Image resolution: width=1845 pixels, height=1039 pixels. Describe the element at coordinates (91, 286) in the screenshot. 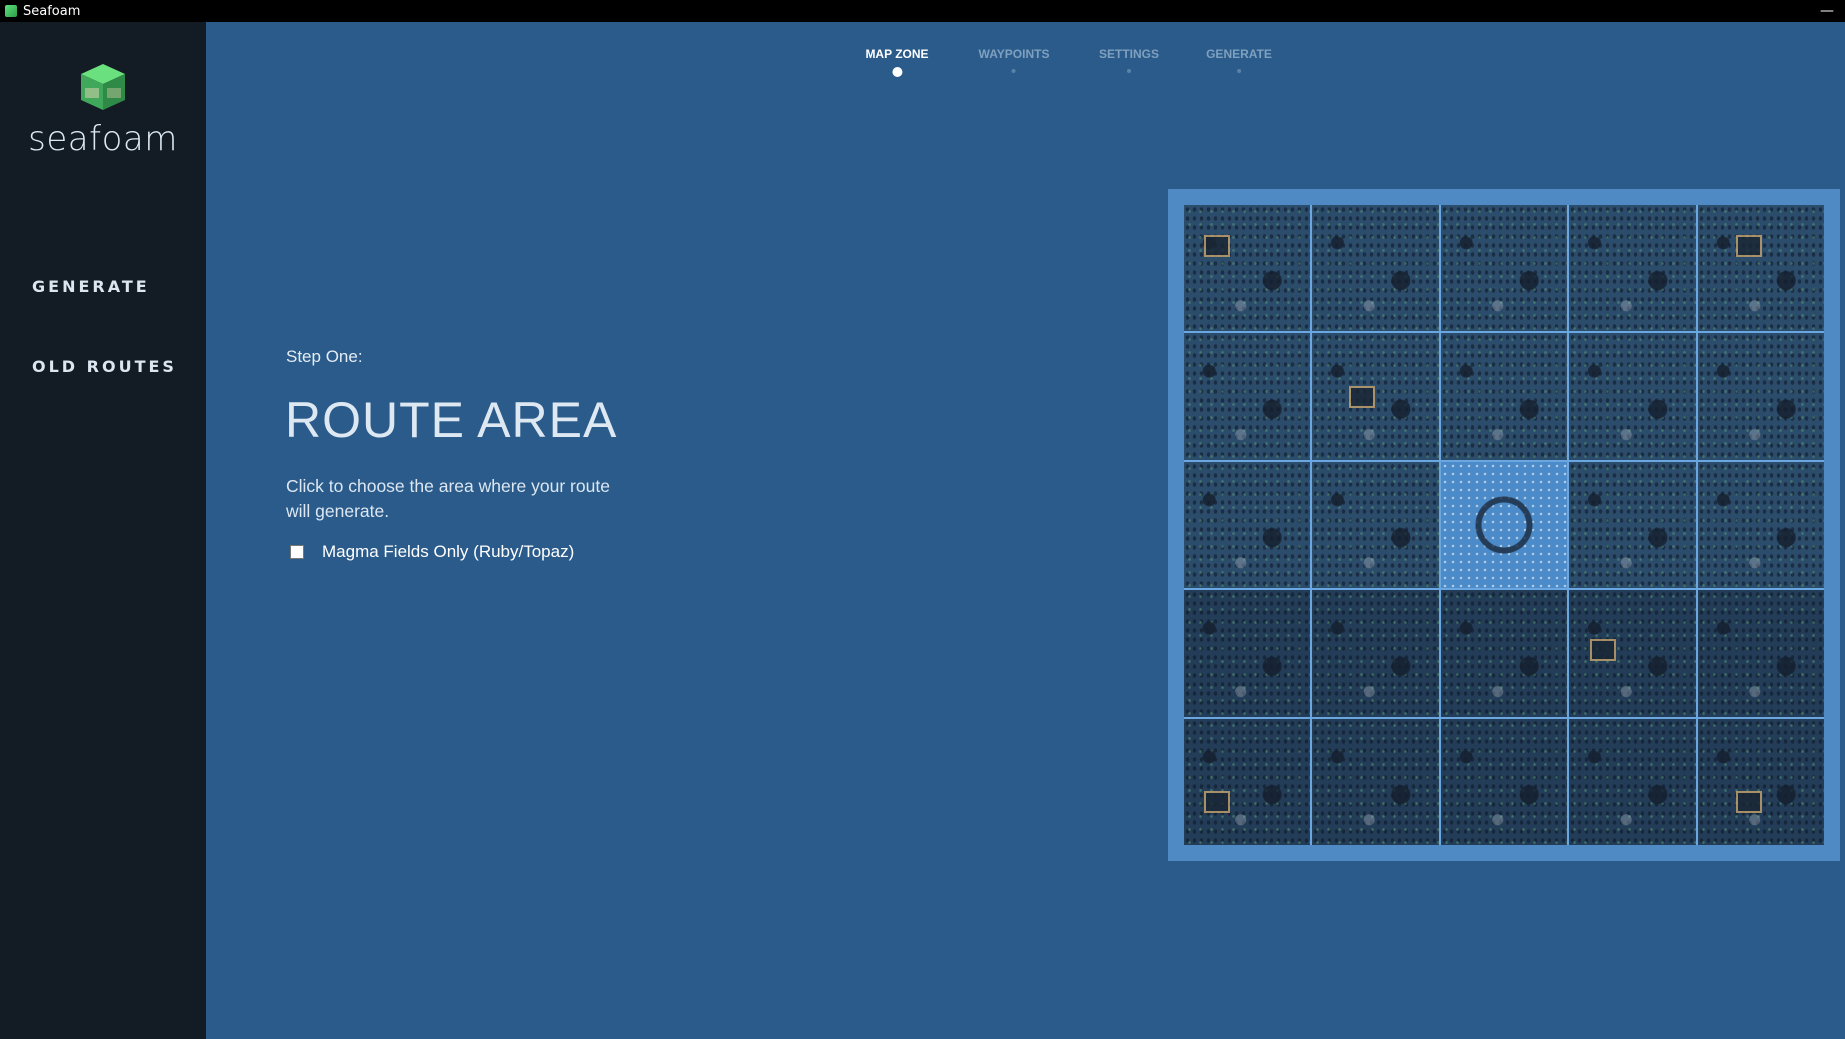

I see `sidebar-item-generate: GENERATE` at that location.